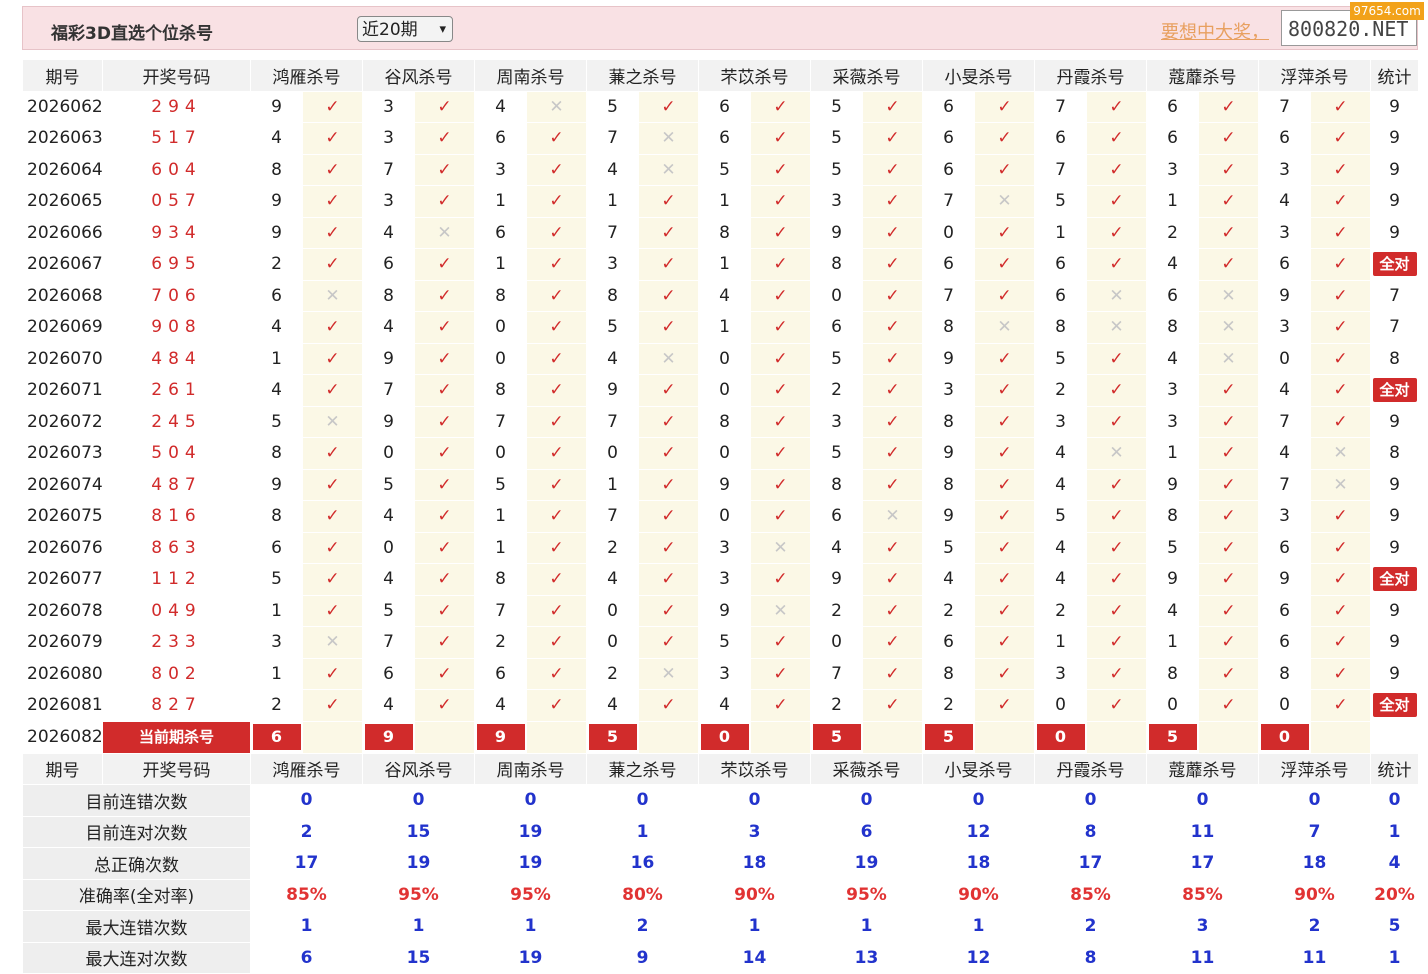 The image size is (1428, 974). I want to click on column-header-stat: 统计, so click(1394, 75).